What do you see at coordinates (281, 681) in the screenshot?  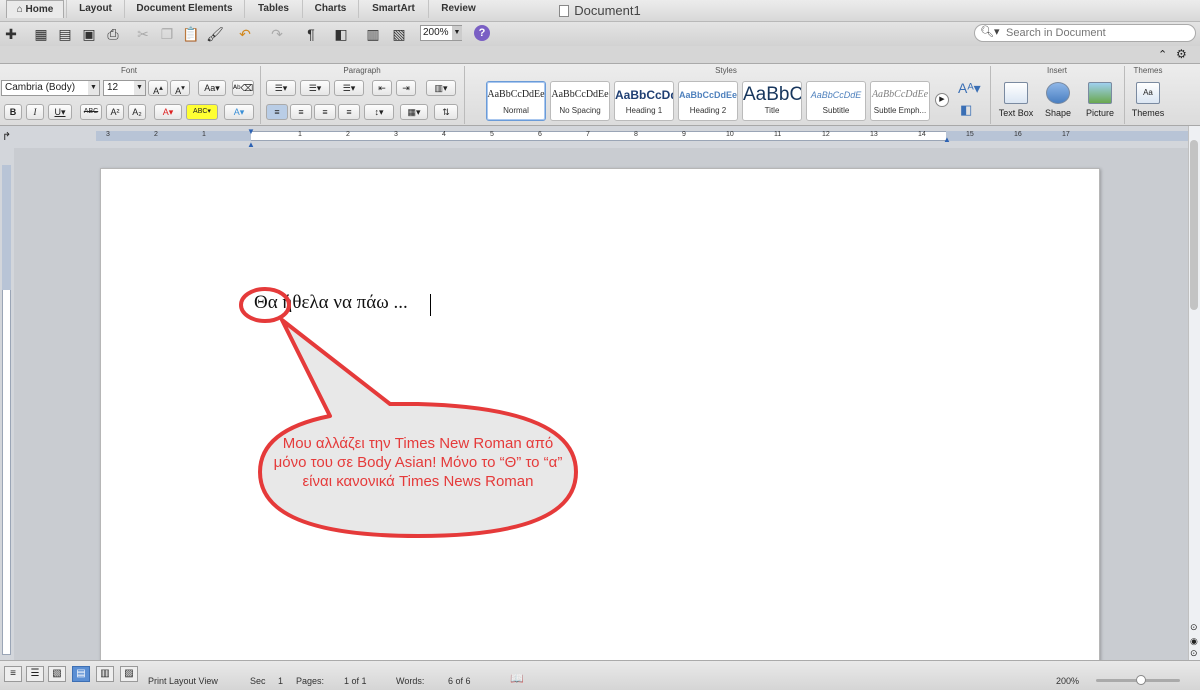 I see `section-value: 1` at bounding box center [281, 681].